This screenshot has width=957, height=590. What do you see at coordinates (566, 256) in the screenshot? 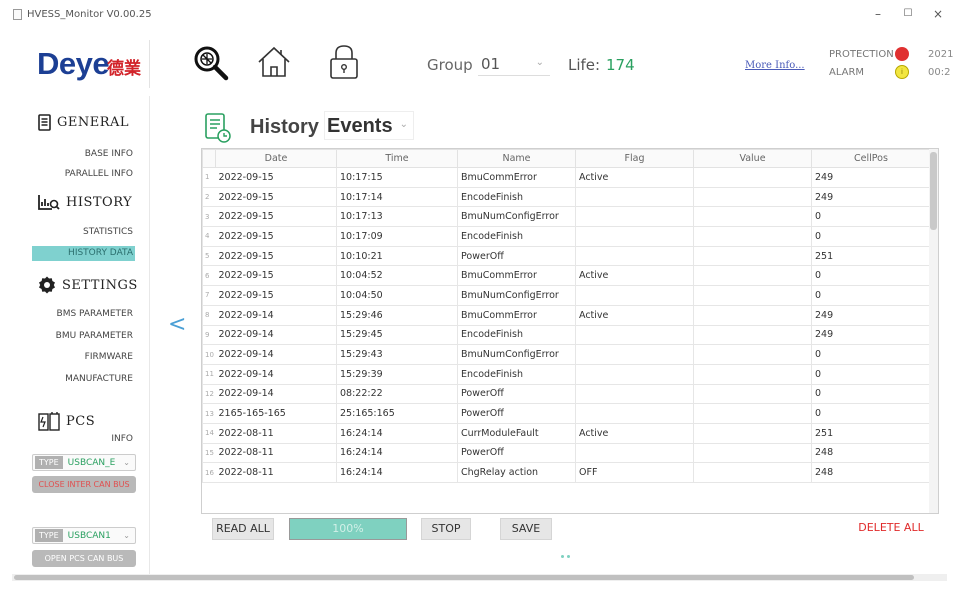
I see `table-row: 5 2022-09-15 10:10:21 PowerOff 251` at bounding box center [566, 256].